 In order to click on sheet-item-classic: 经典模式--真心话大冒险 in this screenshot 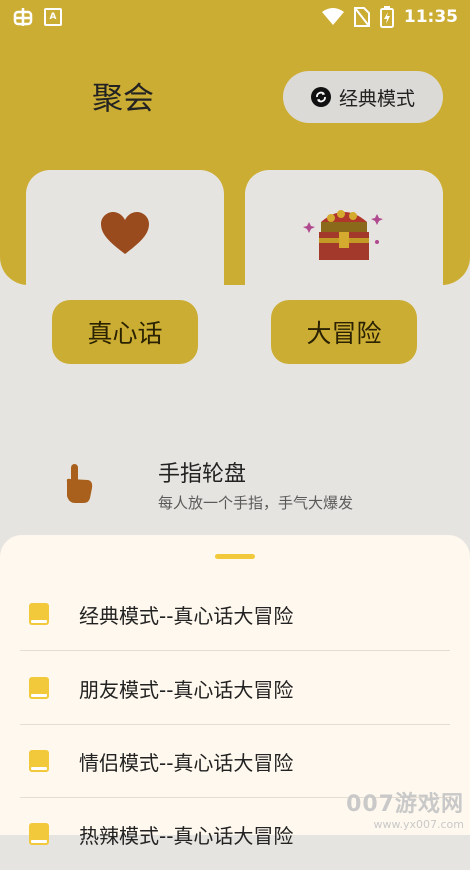, I will do `click(235, 614)`.